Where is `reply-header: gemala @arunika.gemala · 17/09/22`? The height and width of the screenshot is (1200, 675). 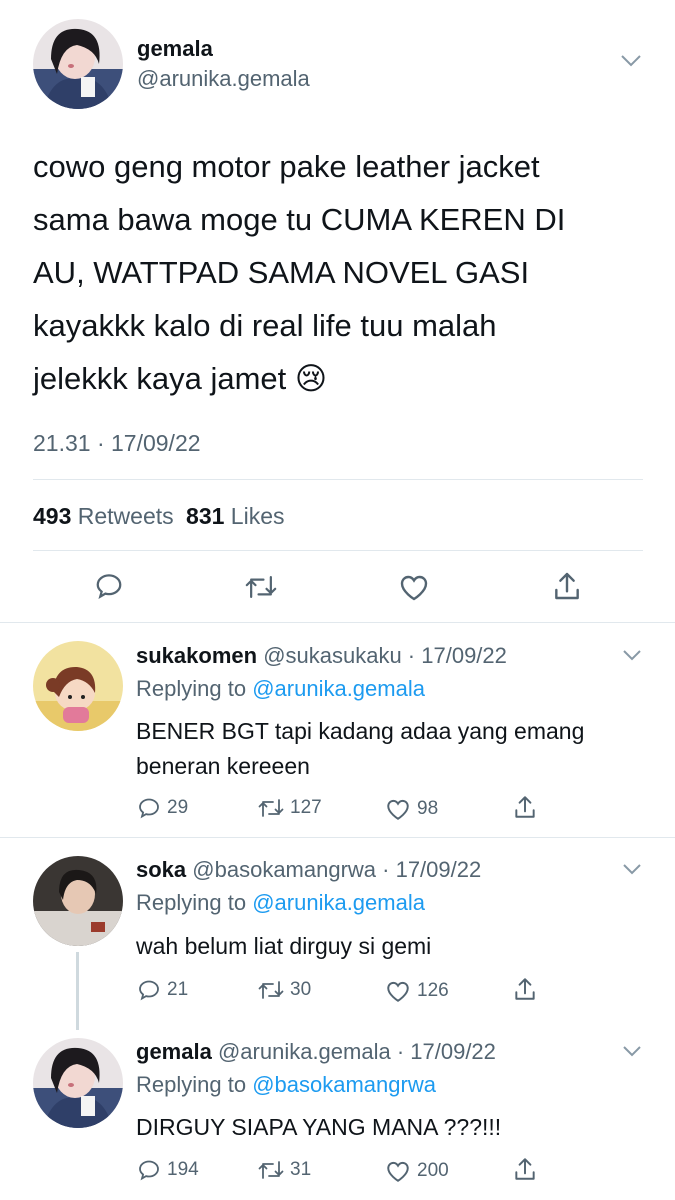 reply-header: gemala @arunika.gemala · 17/09/22 is located at coordinates (316, 1052).